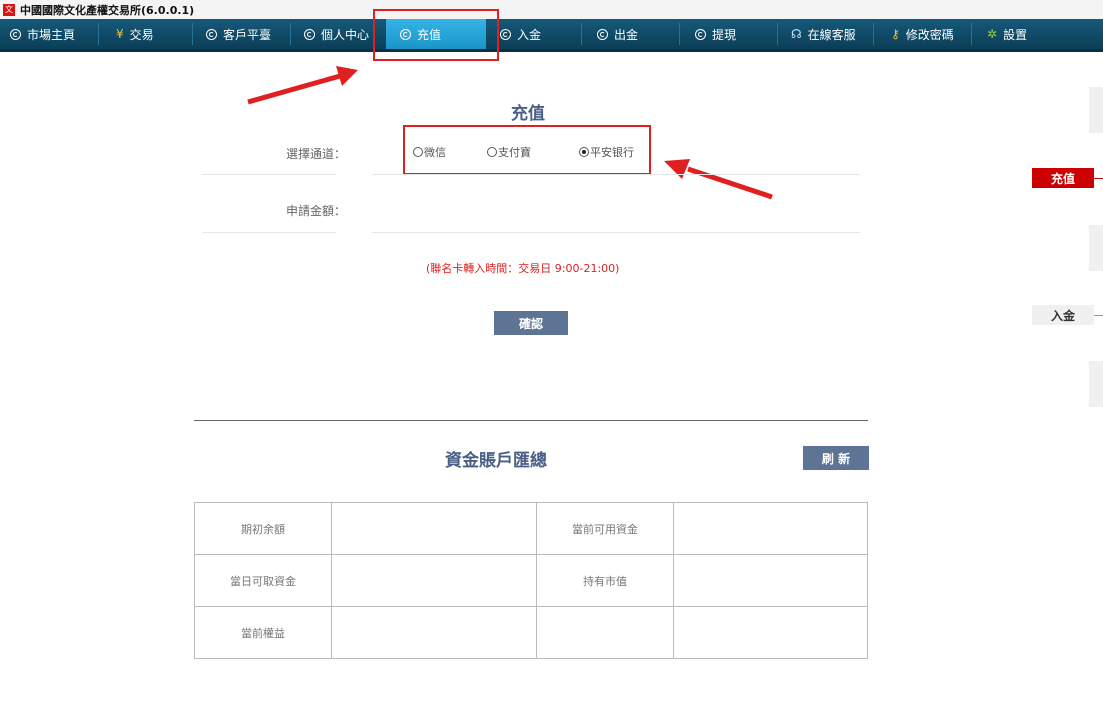 The width and height of the screenshot is (1103, 705). Describe the element at coordinates (929, 34) in the screenshot. I see `nav-label: 修改密碼` at that location.